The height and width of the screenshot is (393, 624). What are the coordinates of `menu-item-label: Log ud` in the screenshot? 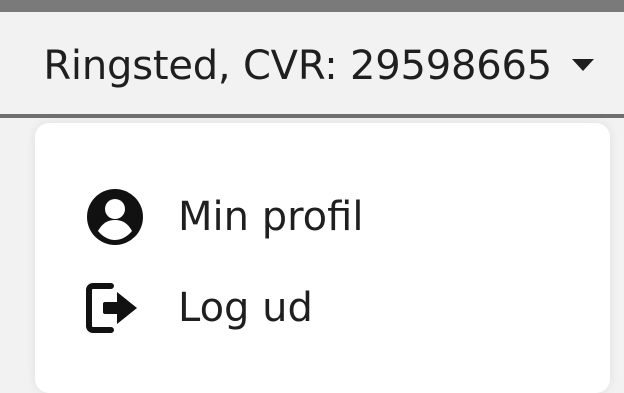 It's located at (245, 308).